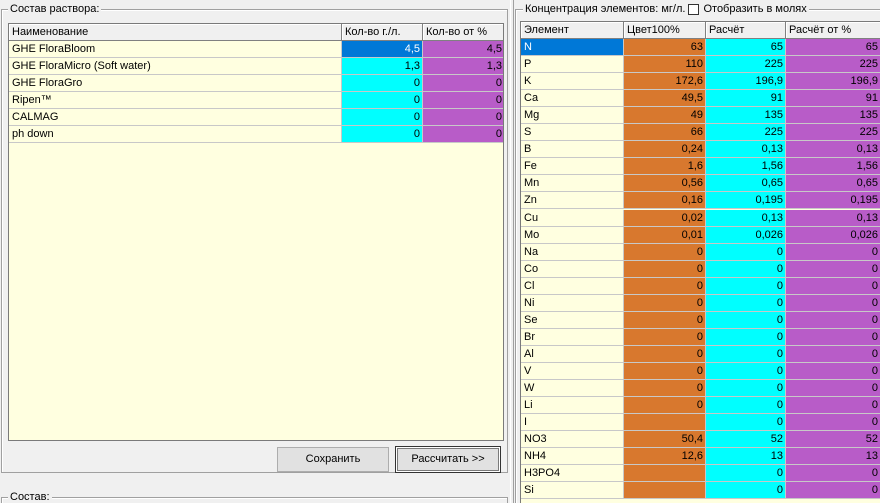 The image size is (880, 503). Describe the element at coordinates (833, 167) in the screenshot. I see `element-calc-percent-cell: 1,56` at that location.